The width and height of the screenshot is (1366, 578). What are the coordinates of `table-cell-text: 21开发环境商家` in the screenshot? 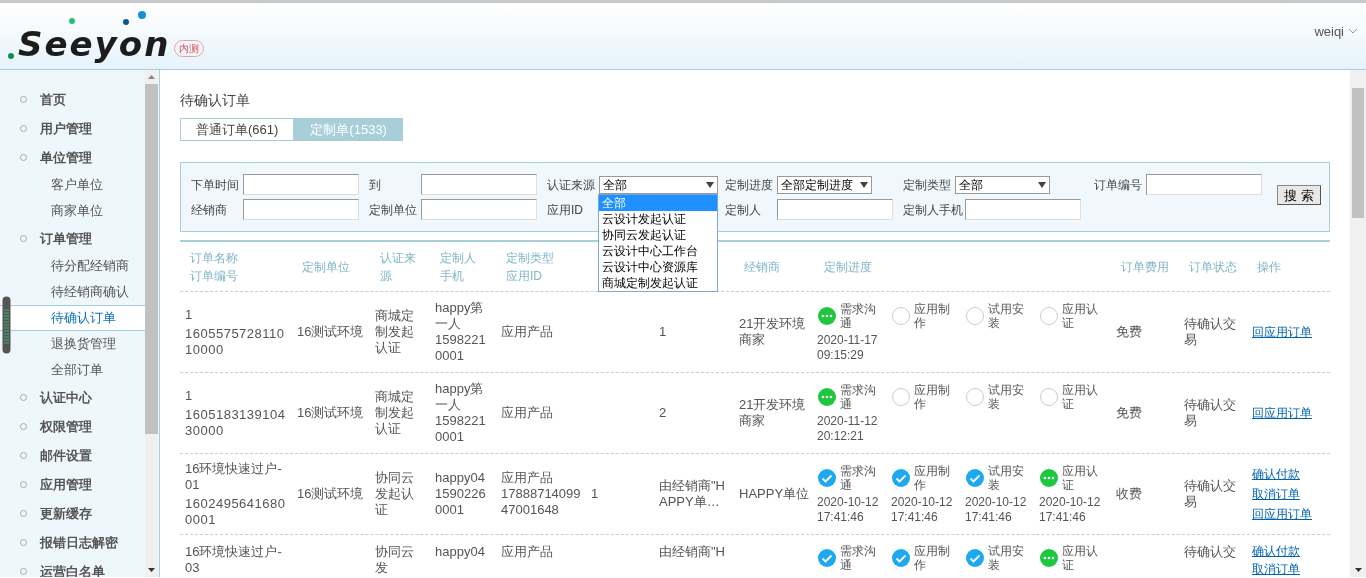 It's located at (773, 413).